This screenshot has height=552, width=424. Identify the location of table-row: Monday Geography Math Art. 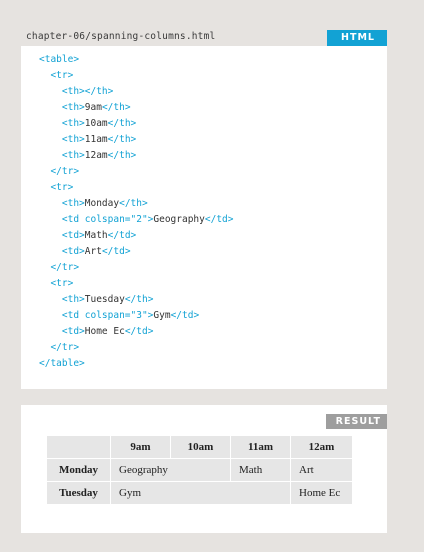
(199, 470).